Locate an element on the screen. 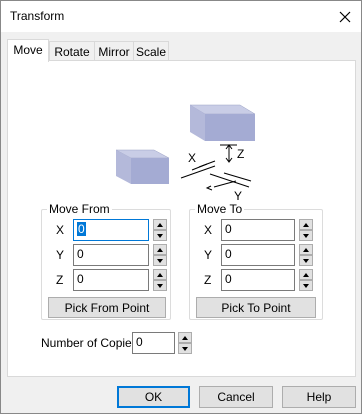 Image resolution: width=362 pixels, height=414 pixels. move-diagram: Z X Y is located at coordinates (185, 152).